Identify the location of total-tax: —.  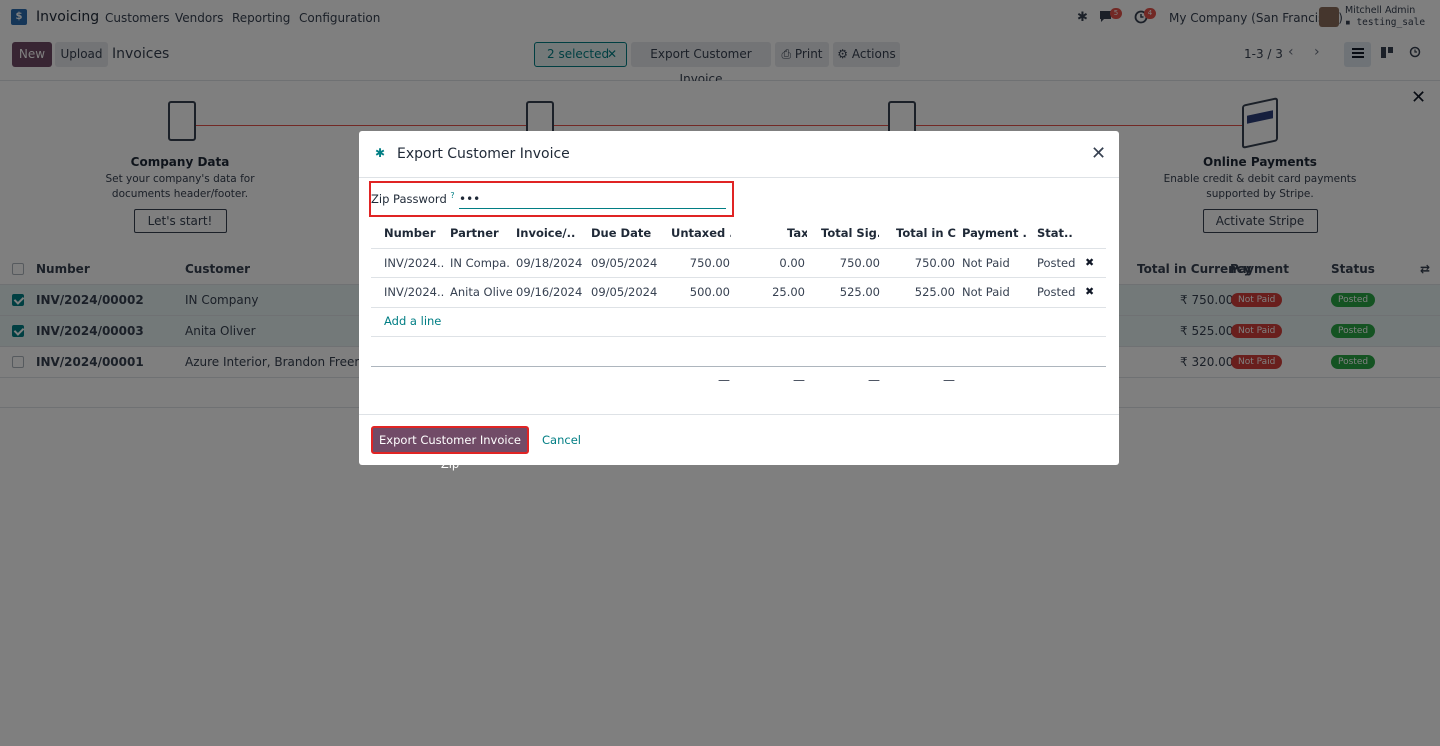
(799, 380).